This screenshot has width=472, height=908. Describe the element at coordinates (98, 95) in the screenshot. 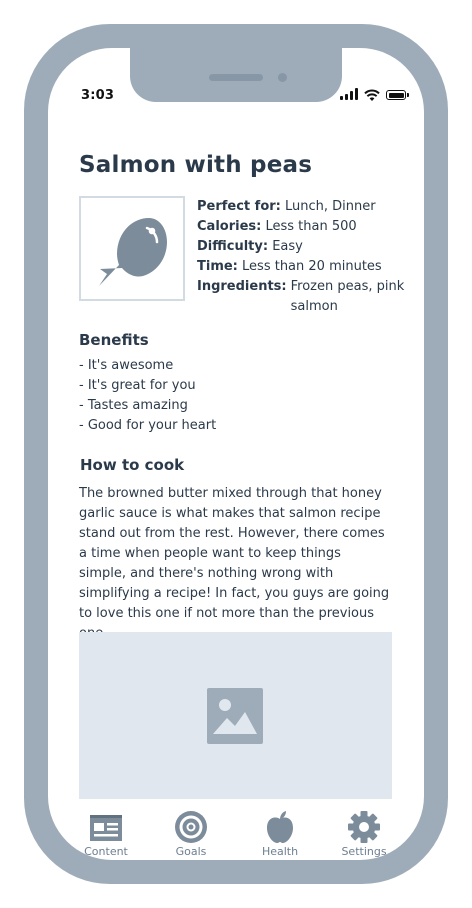

I see `status-time: 3:03` at that location.